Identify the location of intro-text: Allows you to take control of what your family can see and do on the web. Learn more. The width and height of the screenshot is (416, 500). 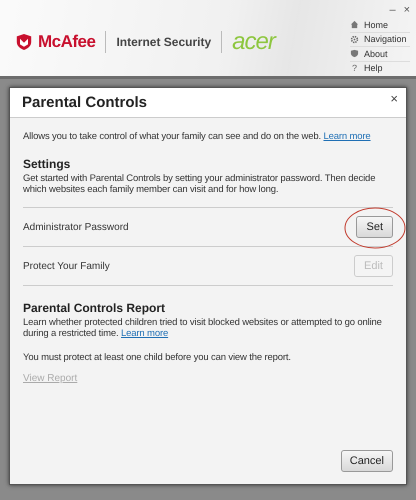
(197, 136).